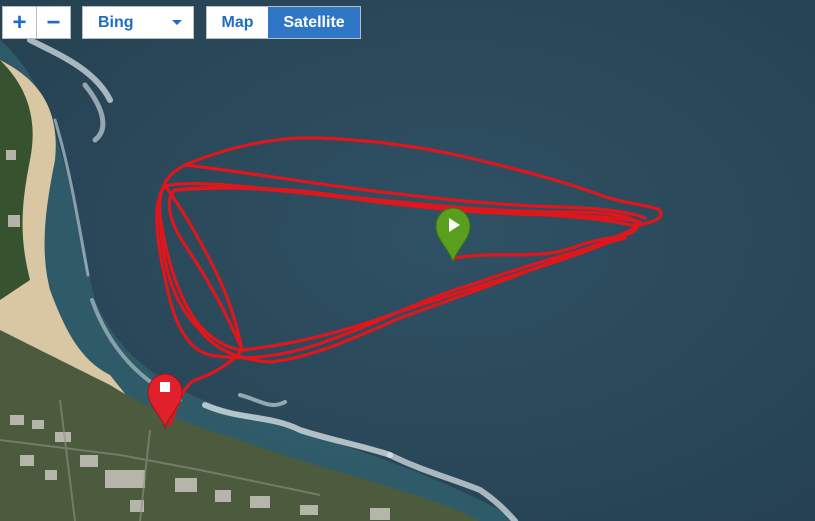 Image resolution: width=815 pixels, height=521 pixels. What do you see at coordinates (314, 22) in the screenshot?
I see `tab-satellite: Satellite` at bounding box center [314, 22].